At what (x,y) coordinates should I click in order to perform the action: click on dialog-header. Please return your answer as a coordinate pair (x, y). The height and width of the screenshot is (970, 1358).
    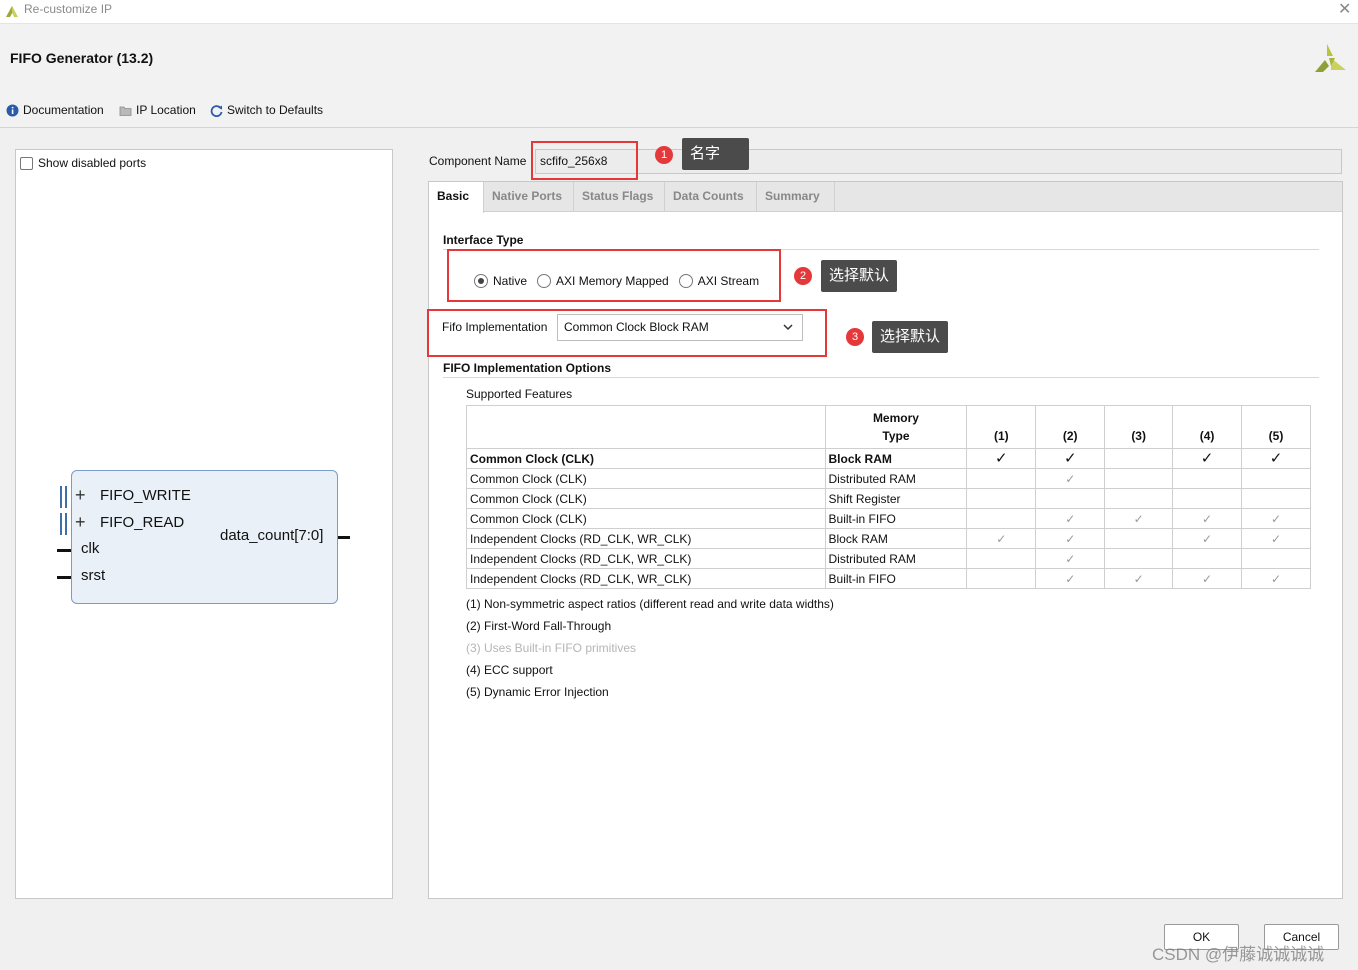
    Looking at the image, I should click on (679, 76).